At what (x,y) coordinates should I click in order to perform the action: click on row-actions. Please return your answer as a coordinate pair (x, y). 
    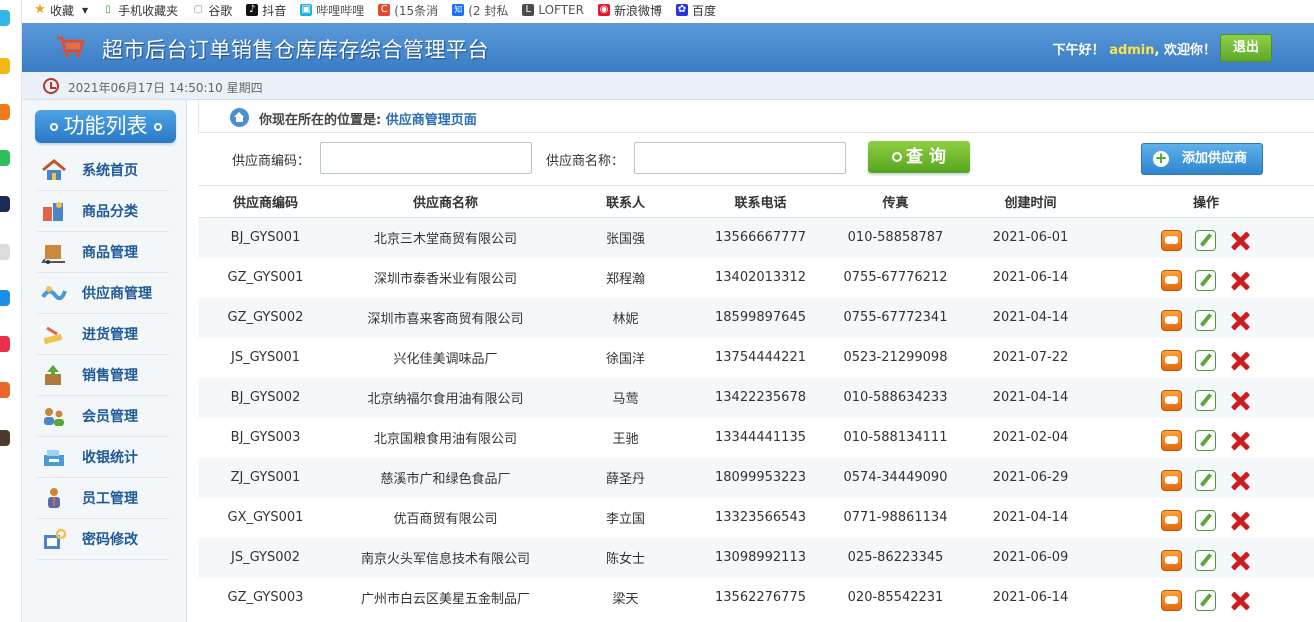
    Looking at the image, I should click on (1206, 278).